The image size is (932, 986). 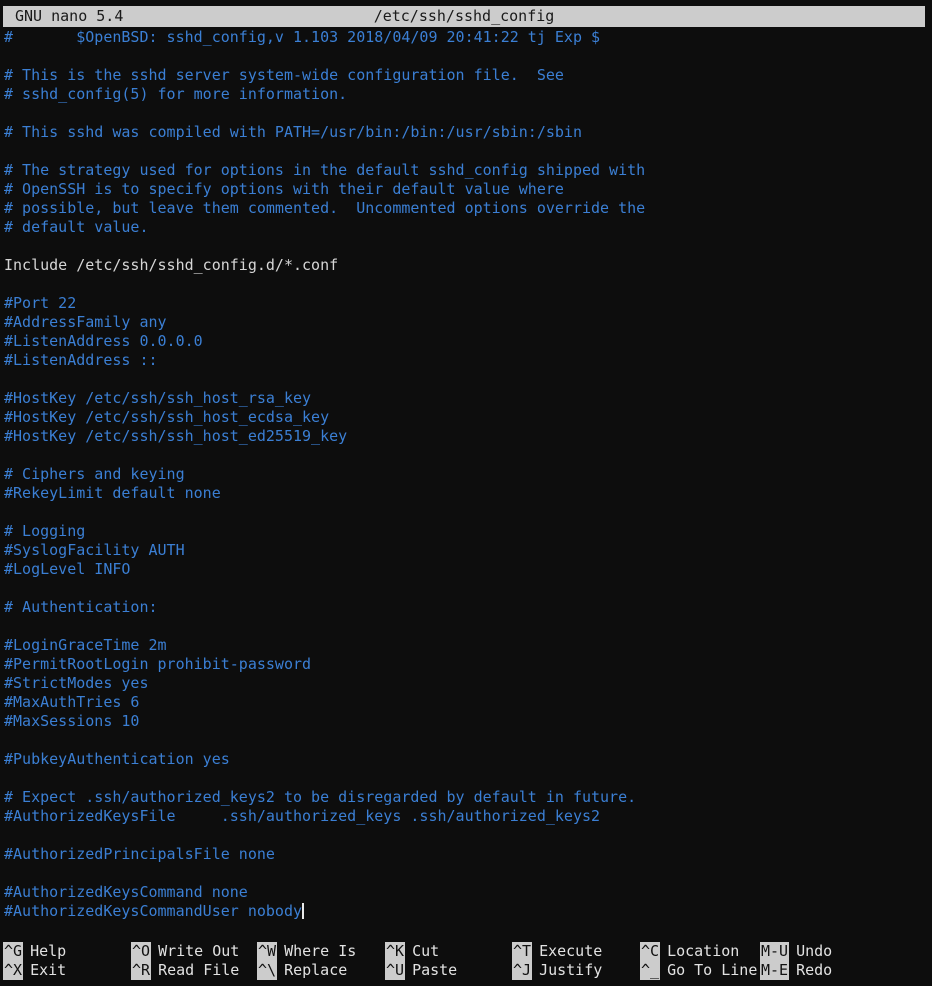 What do you see at coordinates (712, 970) in the screenshot?
I see `shortcut-label: Go To Line` at bounding box center [712, 970].